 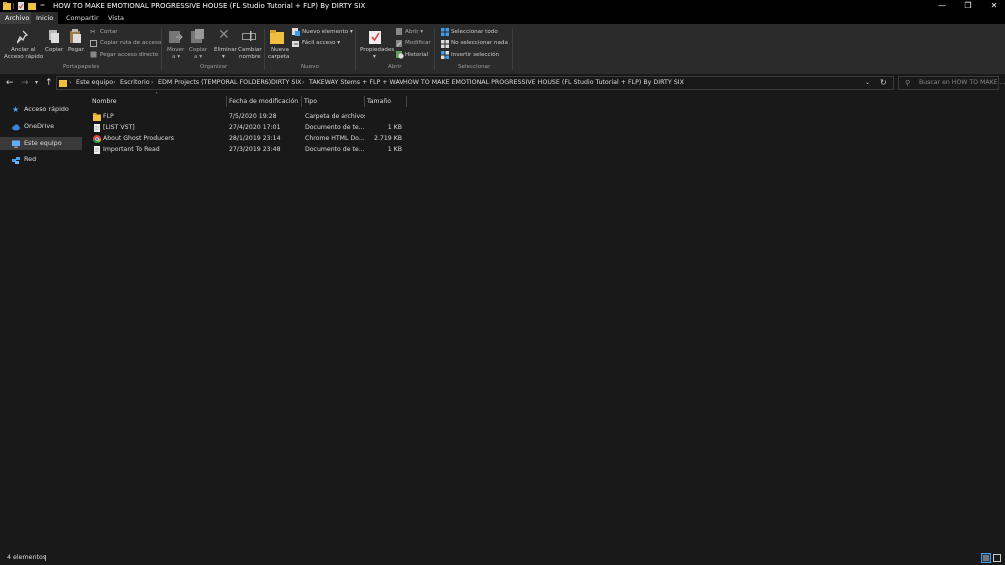 I want to click on cut-button: Cortar, so click(x=109, y=32).